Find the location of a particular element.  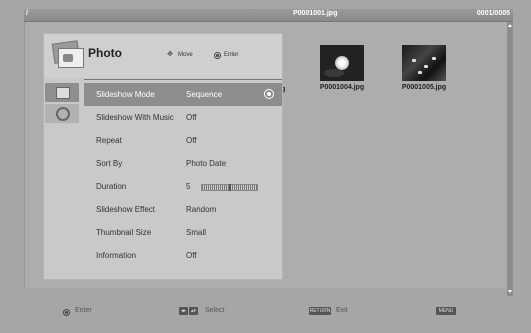

selected-radio-icon is located at coordinates (269, 94).